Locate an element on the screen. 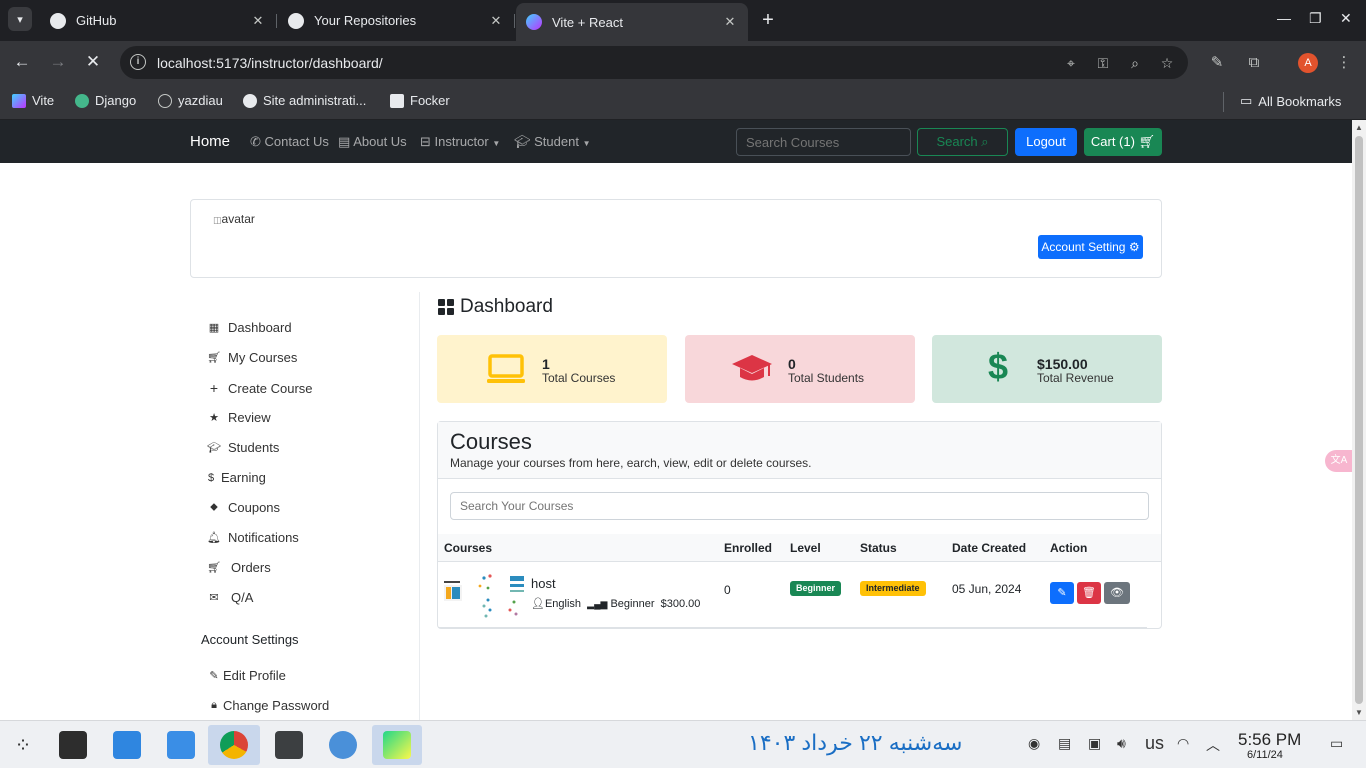 The image size is (1366, 768). clipboard-icon: ▤ is located at coordinates (1064, 743).